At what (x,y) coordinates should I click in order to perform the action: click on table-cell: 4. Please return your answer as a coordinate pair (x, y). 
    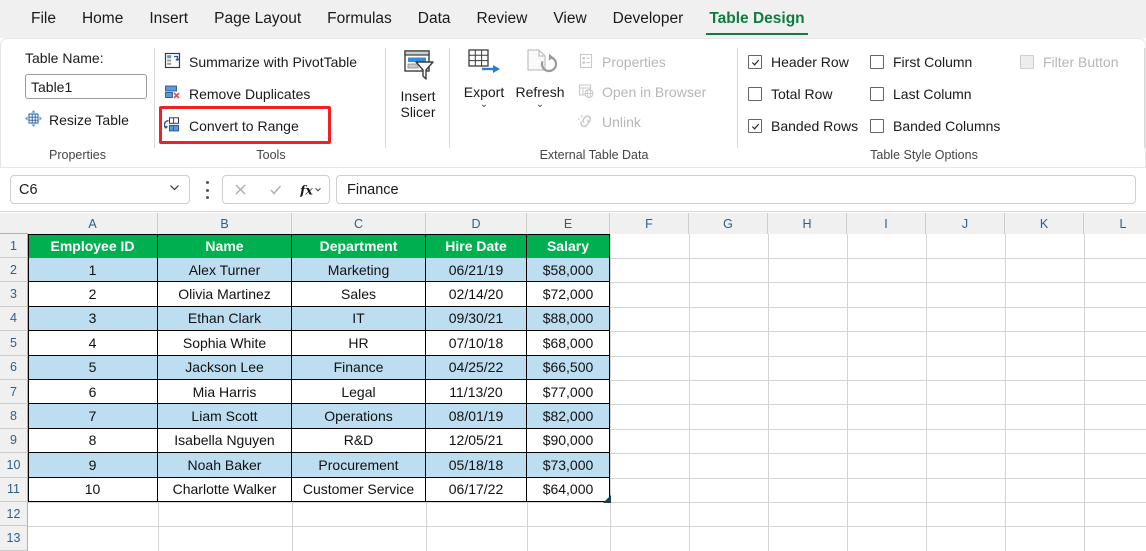
    Looking at the image, I should click on (93, 343).